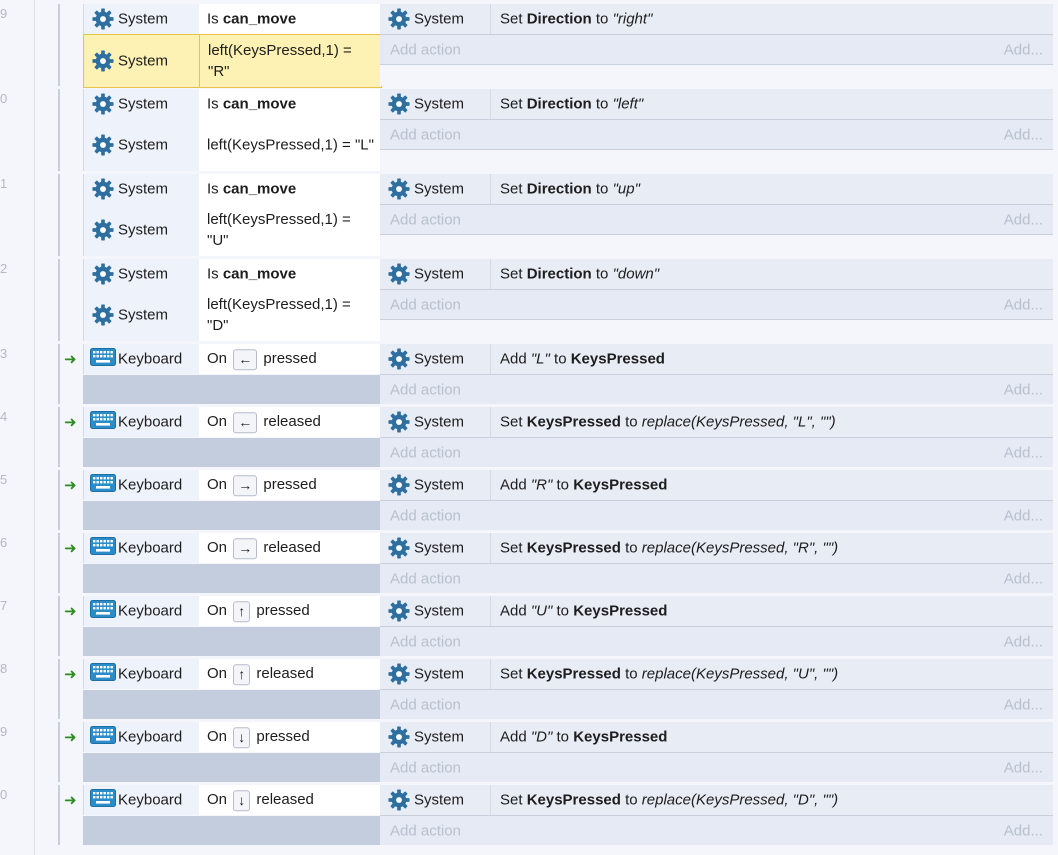 The height and width of the screenshot is (855, 1058). What do you see at coordinates (290, 737) in the screenshot?
I see `condition-text-cell: On ↓ pressed` at bounding box center [290, 737].